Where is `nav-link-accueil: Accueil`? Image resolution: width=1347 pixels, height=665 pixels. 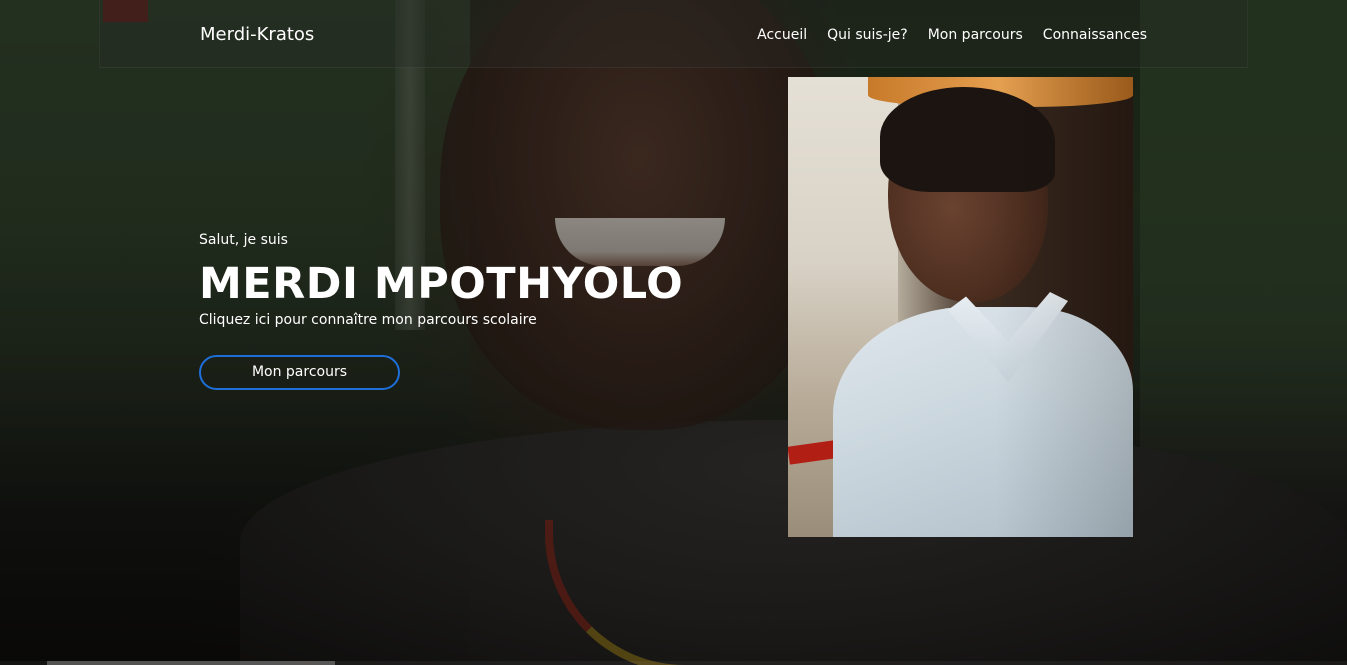
nav-link-accueil: Accueil is located at coordinates (782, 35).